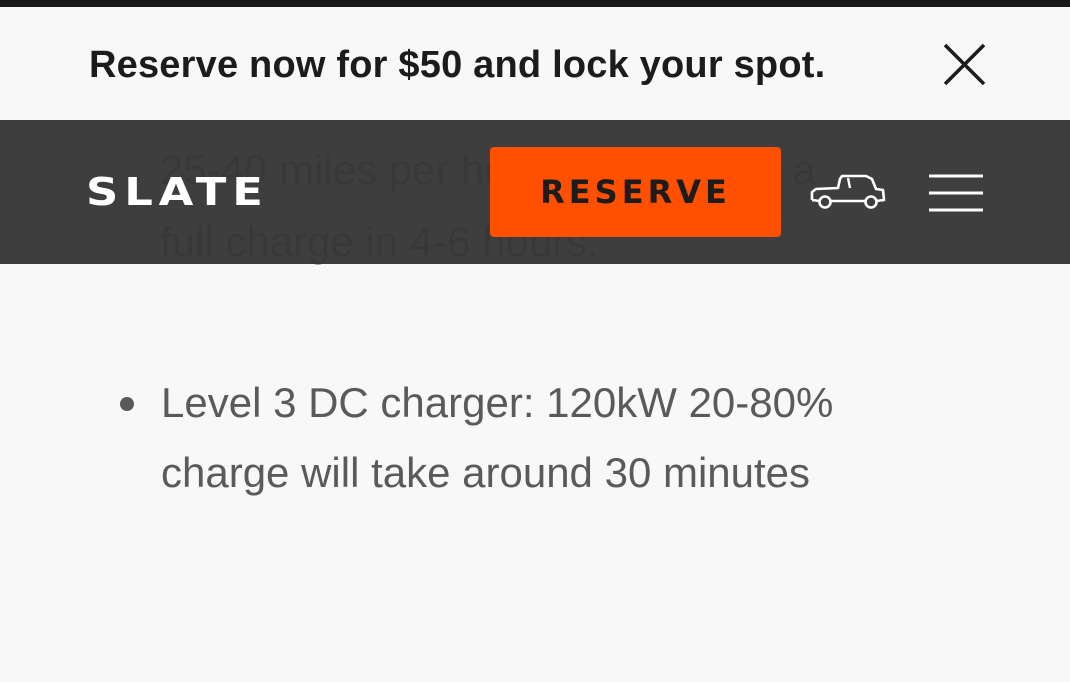 The height and width of the screenshot is (682, 1070). Describe the element at coordinates (177, 192) in the screenshot. I see `slate-logo: SLATE` at that location.